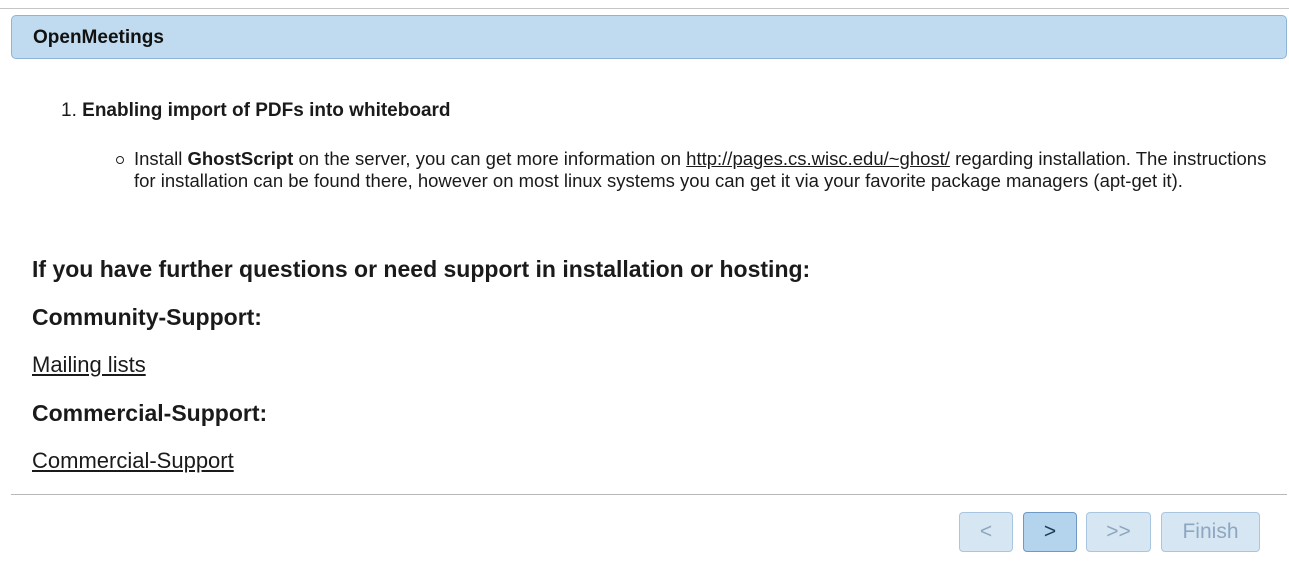  What do you see at coordinates (266, 110) in the screenshot?
I see `step-title: Enabling import of PDFs into whiteboard` at bounding box center [266, 110].